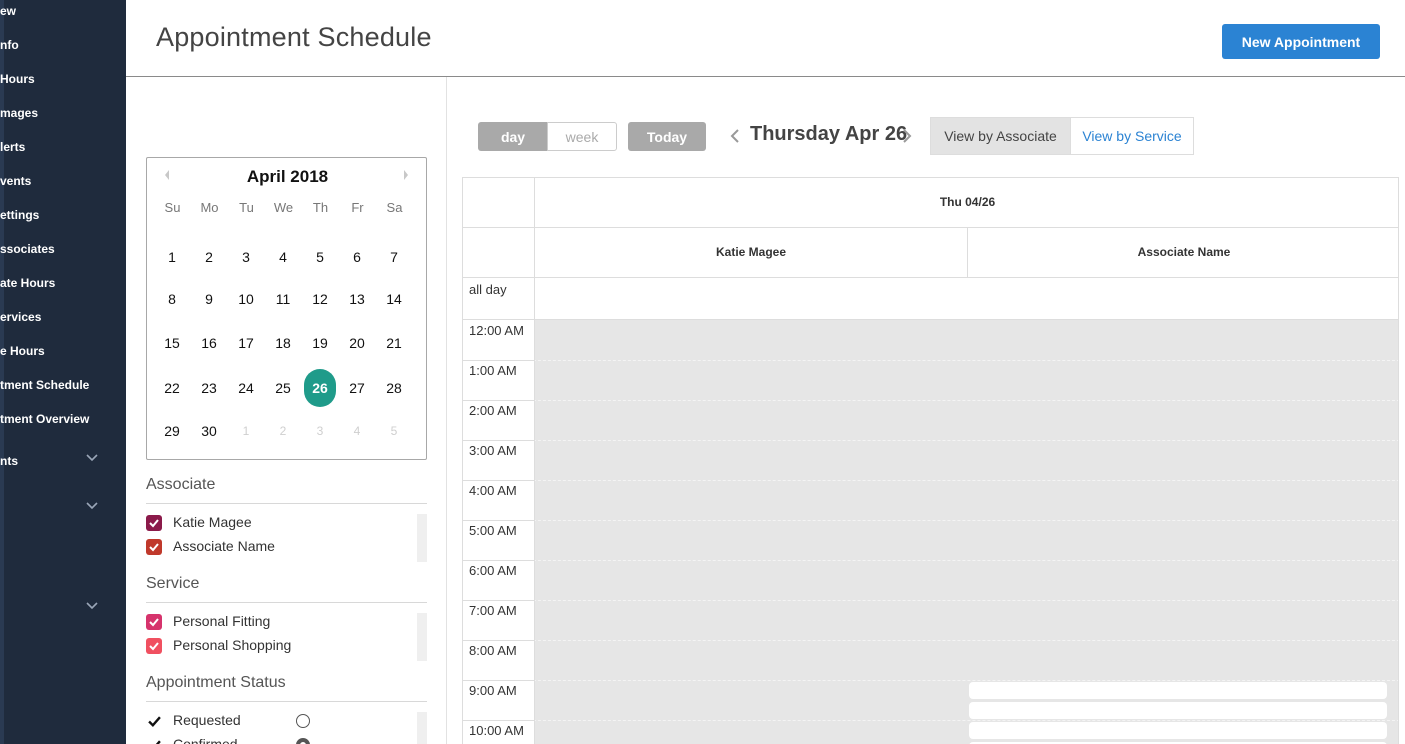 This screenshot has height=744, width=1405. Describe the element at coordinates (63, 283) in the screenshot. I see `sidebar-item-associate-hours: ate Hours` at that location.